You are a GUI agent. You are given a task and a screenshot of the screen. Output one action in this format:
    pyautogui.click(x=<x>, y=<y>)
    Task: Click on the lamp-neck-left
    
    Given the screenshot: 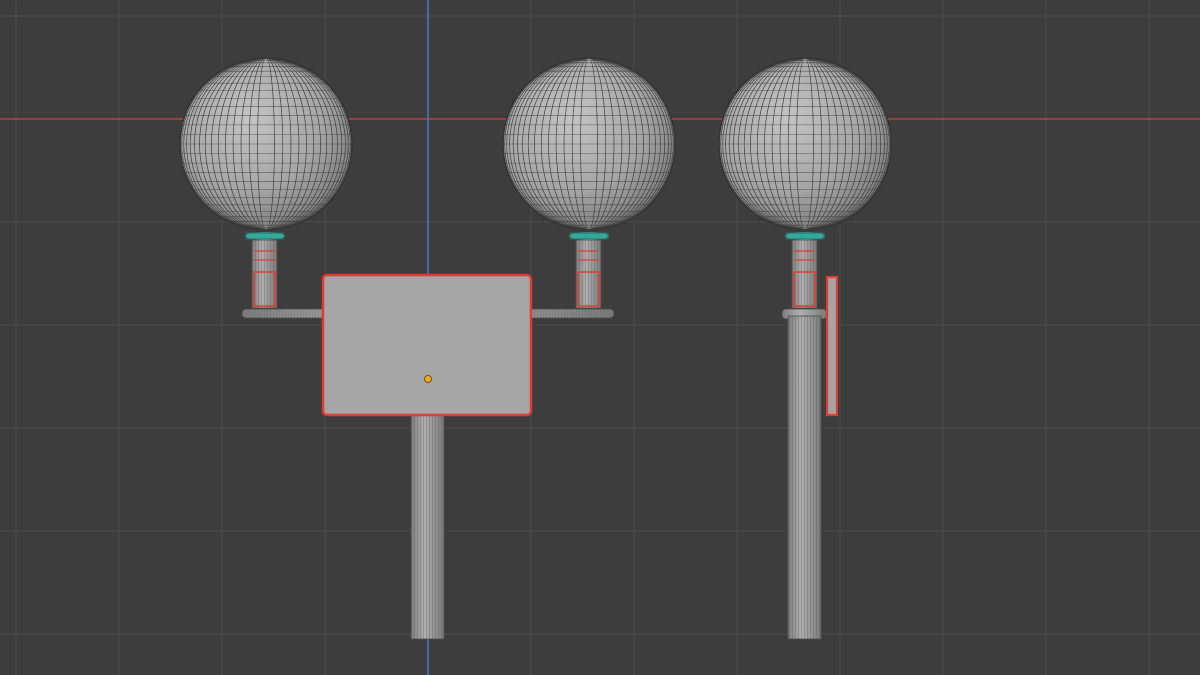 What is the action you would take?
    pyautogui.click(x=265, y=270)
    